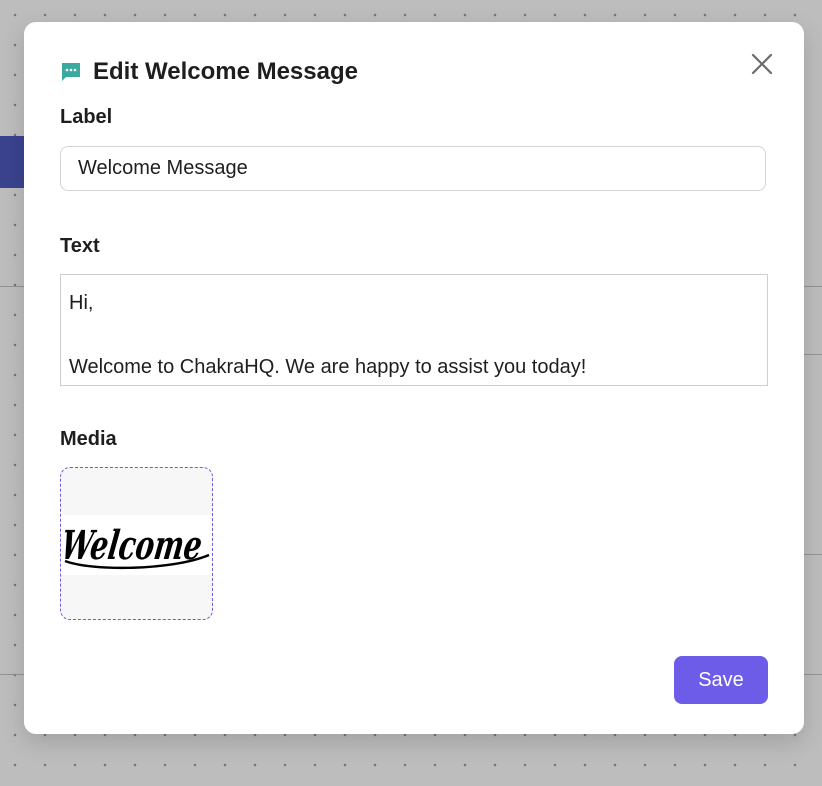 The width and height of the screenshot is (822, 786). What do you see at coordinates (413, 168) in the screenshot?
I see `label-input` at bounding box center [413, 168].